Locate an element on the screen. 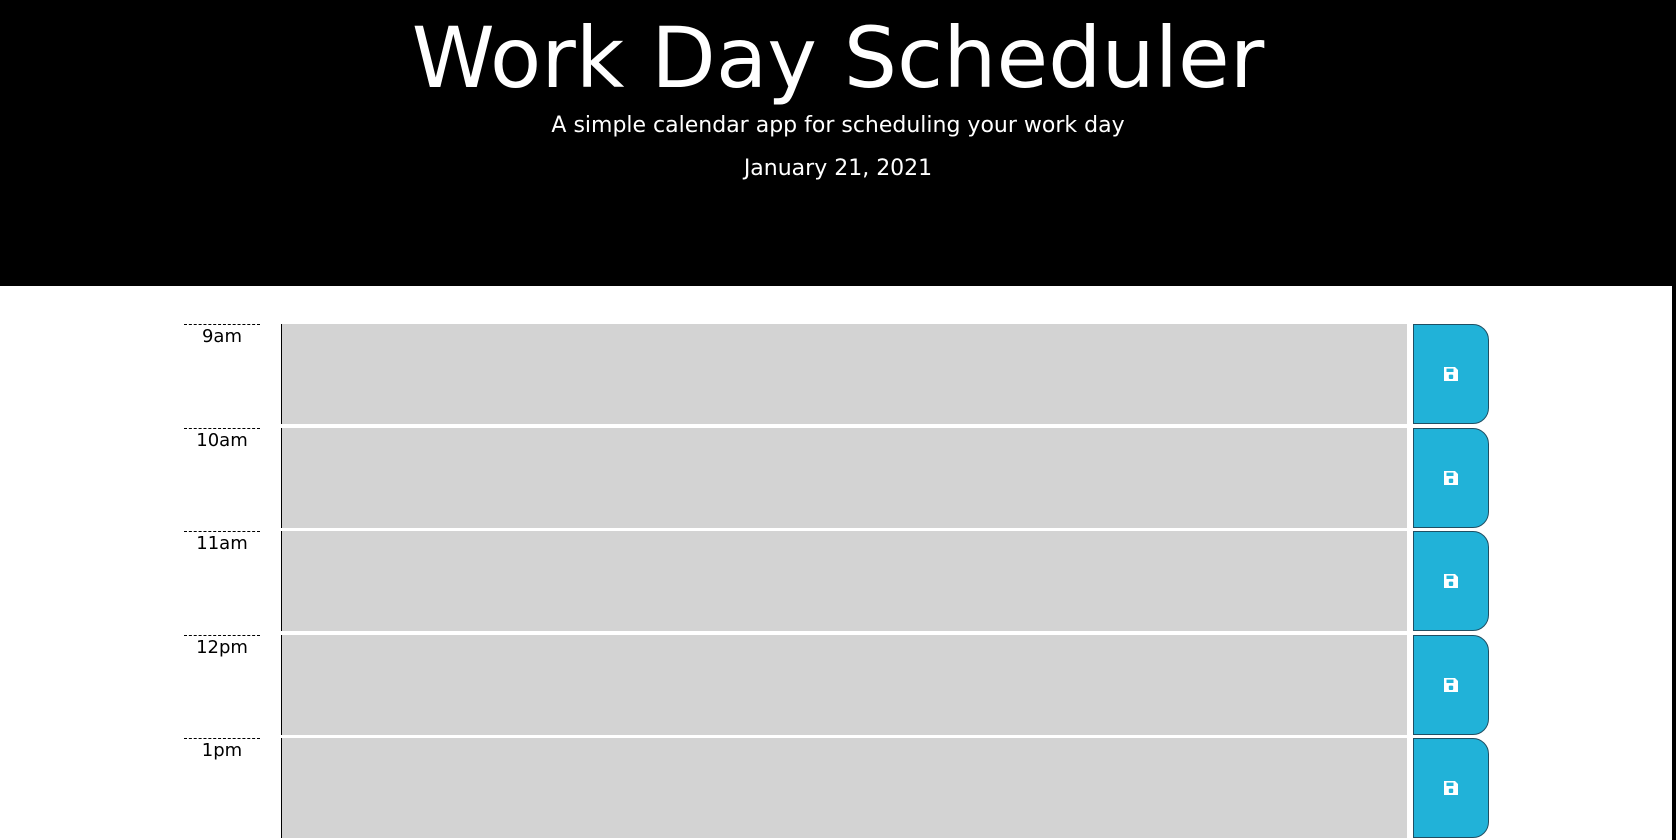  page-title: Work Day Scheduler is located at coordinates (838, 58).